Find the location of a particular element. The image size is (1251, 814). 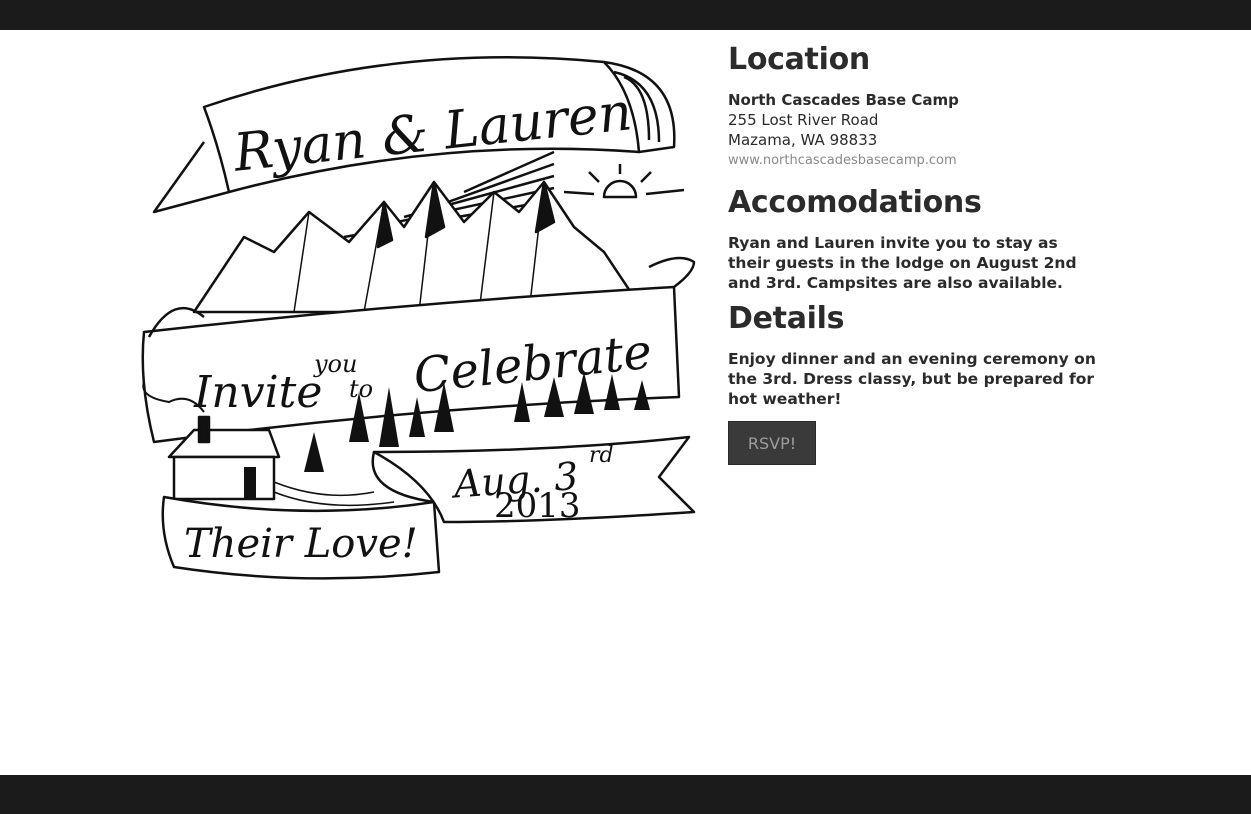

invite-line-their-love: Their Love! is located at coordinates (301, 544).